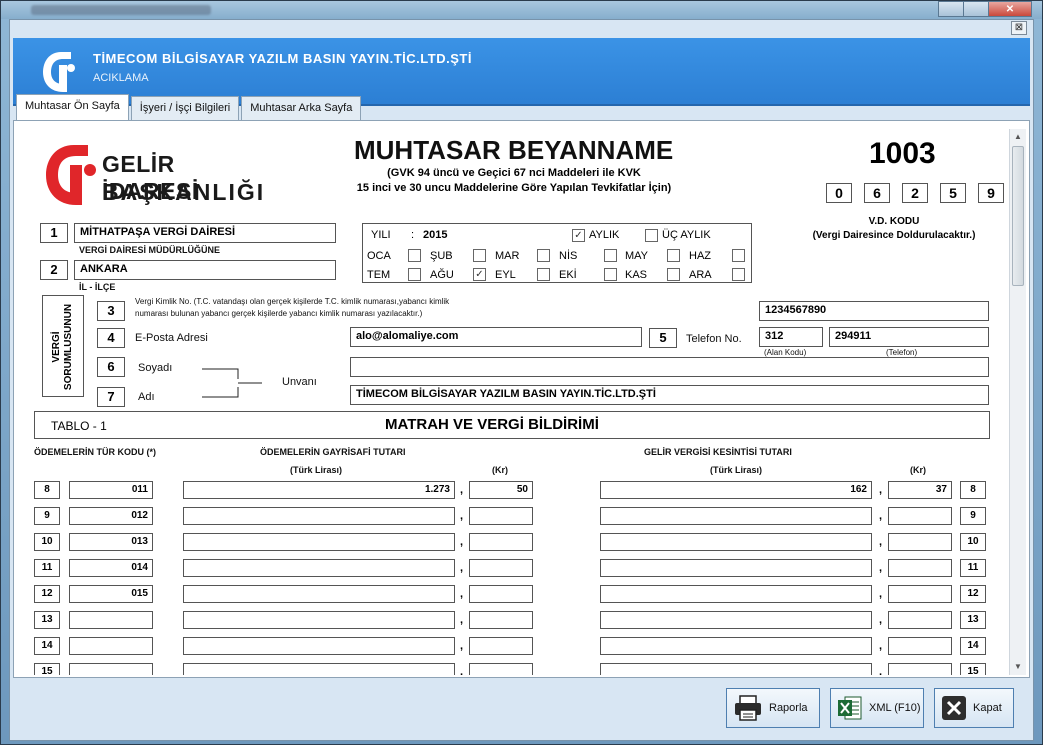 The height and width of the screenshot is (745, 1043). I want to click on tab-isyeri-isci-bilgileri: İşyeri / İşçi Bilgileri, so click(185, 108).